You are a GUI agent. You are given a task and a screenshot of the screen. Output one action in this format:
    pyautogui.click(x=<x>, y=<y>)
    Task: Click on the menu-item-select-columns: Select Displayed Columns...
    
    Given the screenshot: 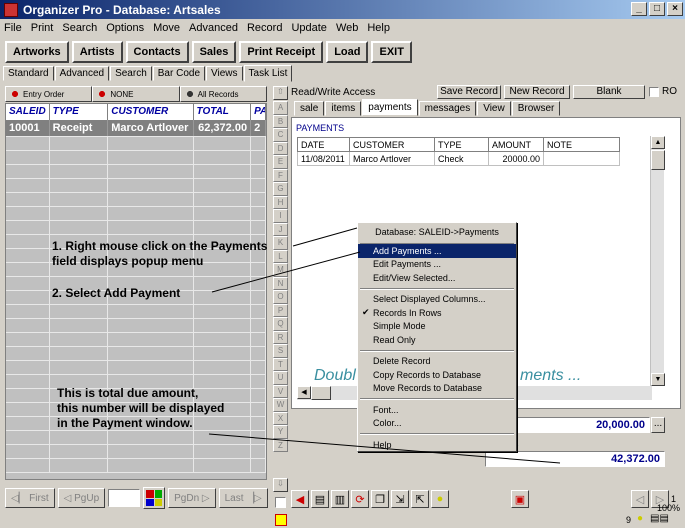 What is the action you would take?
    pyautogui.click(x=437, y=300)
    